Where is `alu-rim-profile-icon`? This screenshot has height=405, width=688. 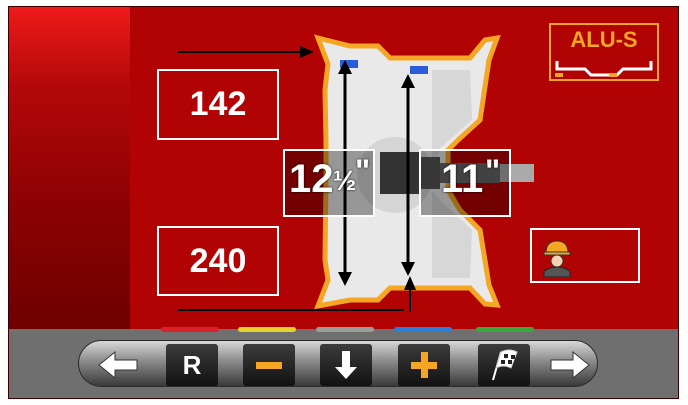
alu-rim-profile-icon is located at coordinates (604, 69).